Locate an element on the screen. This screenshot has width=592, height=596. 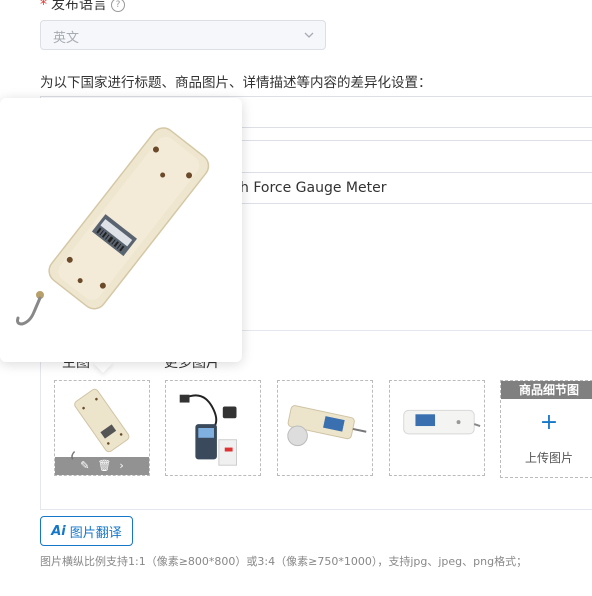
gauge-side-image-thumb is located at coordinates (325, 428).